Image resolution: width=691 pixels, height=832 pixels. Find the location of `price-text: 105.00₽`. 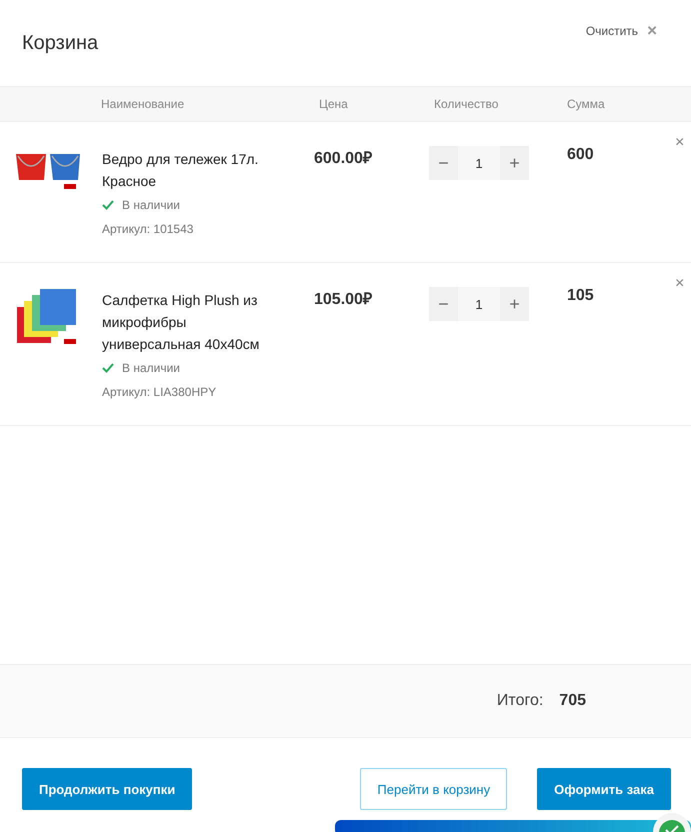

price-text: 105.00₽ is located at coordinates (343, 299).